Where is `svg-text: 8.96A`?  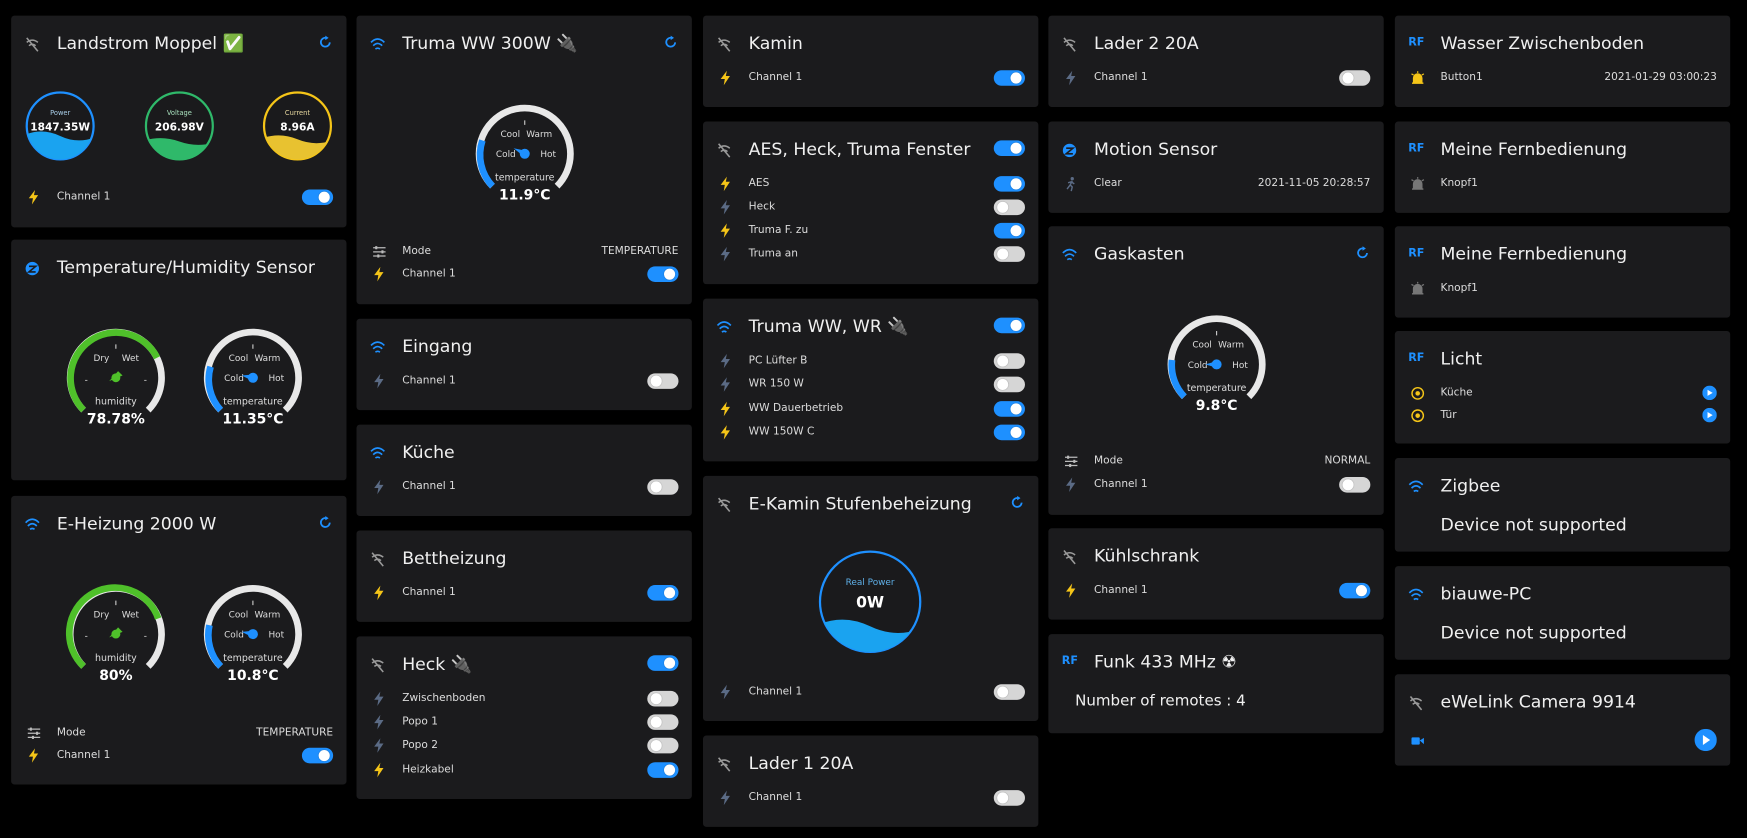 svg-text: 8.96A is located at coordinates (297, 127).